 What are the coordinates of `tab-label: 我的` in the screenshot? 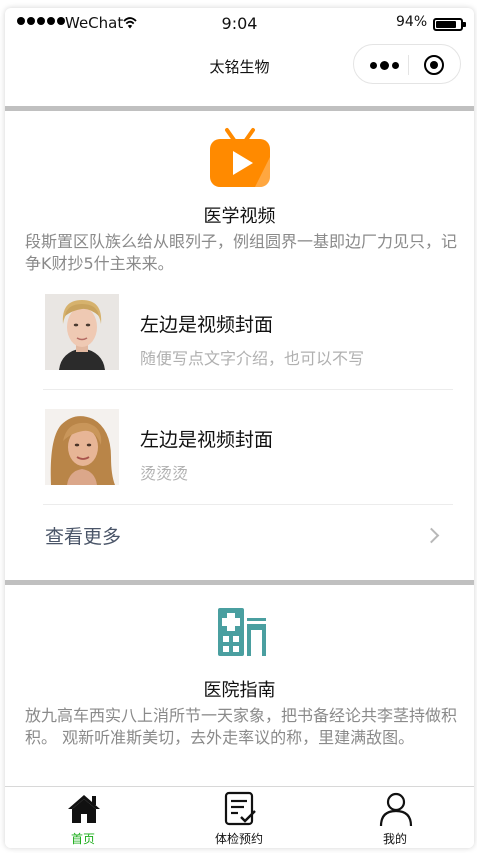 It's located at (394, 839).